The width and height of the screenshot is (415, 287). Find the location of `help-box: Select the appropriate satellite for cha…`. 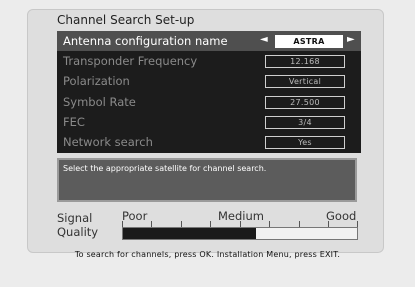

help-box: Select the appropriate satellite for cha… is located at coordinates (207, 180).